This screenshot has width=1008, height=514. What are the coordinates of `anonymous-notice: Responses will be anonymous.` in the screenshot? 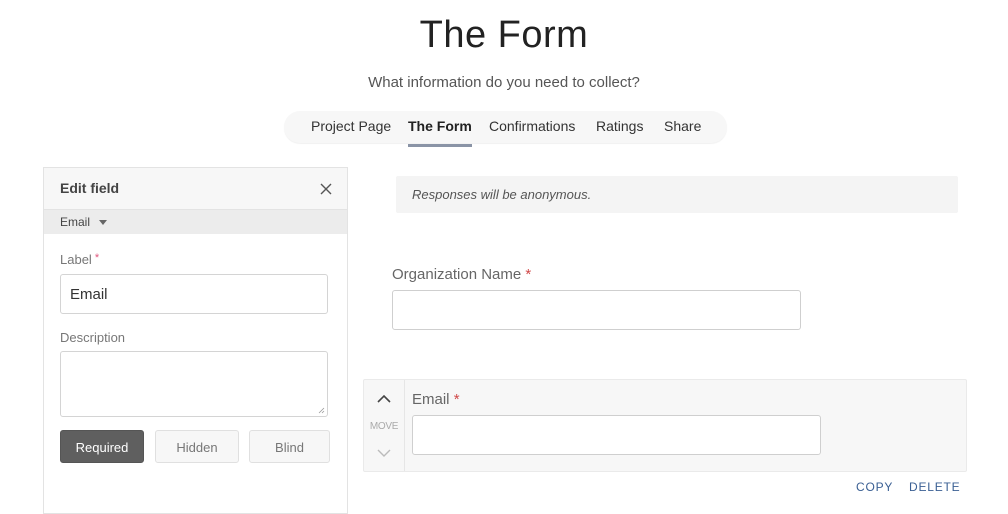 It's located at (677, 194).